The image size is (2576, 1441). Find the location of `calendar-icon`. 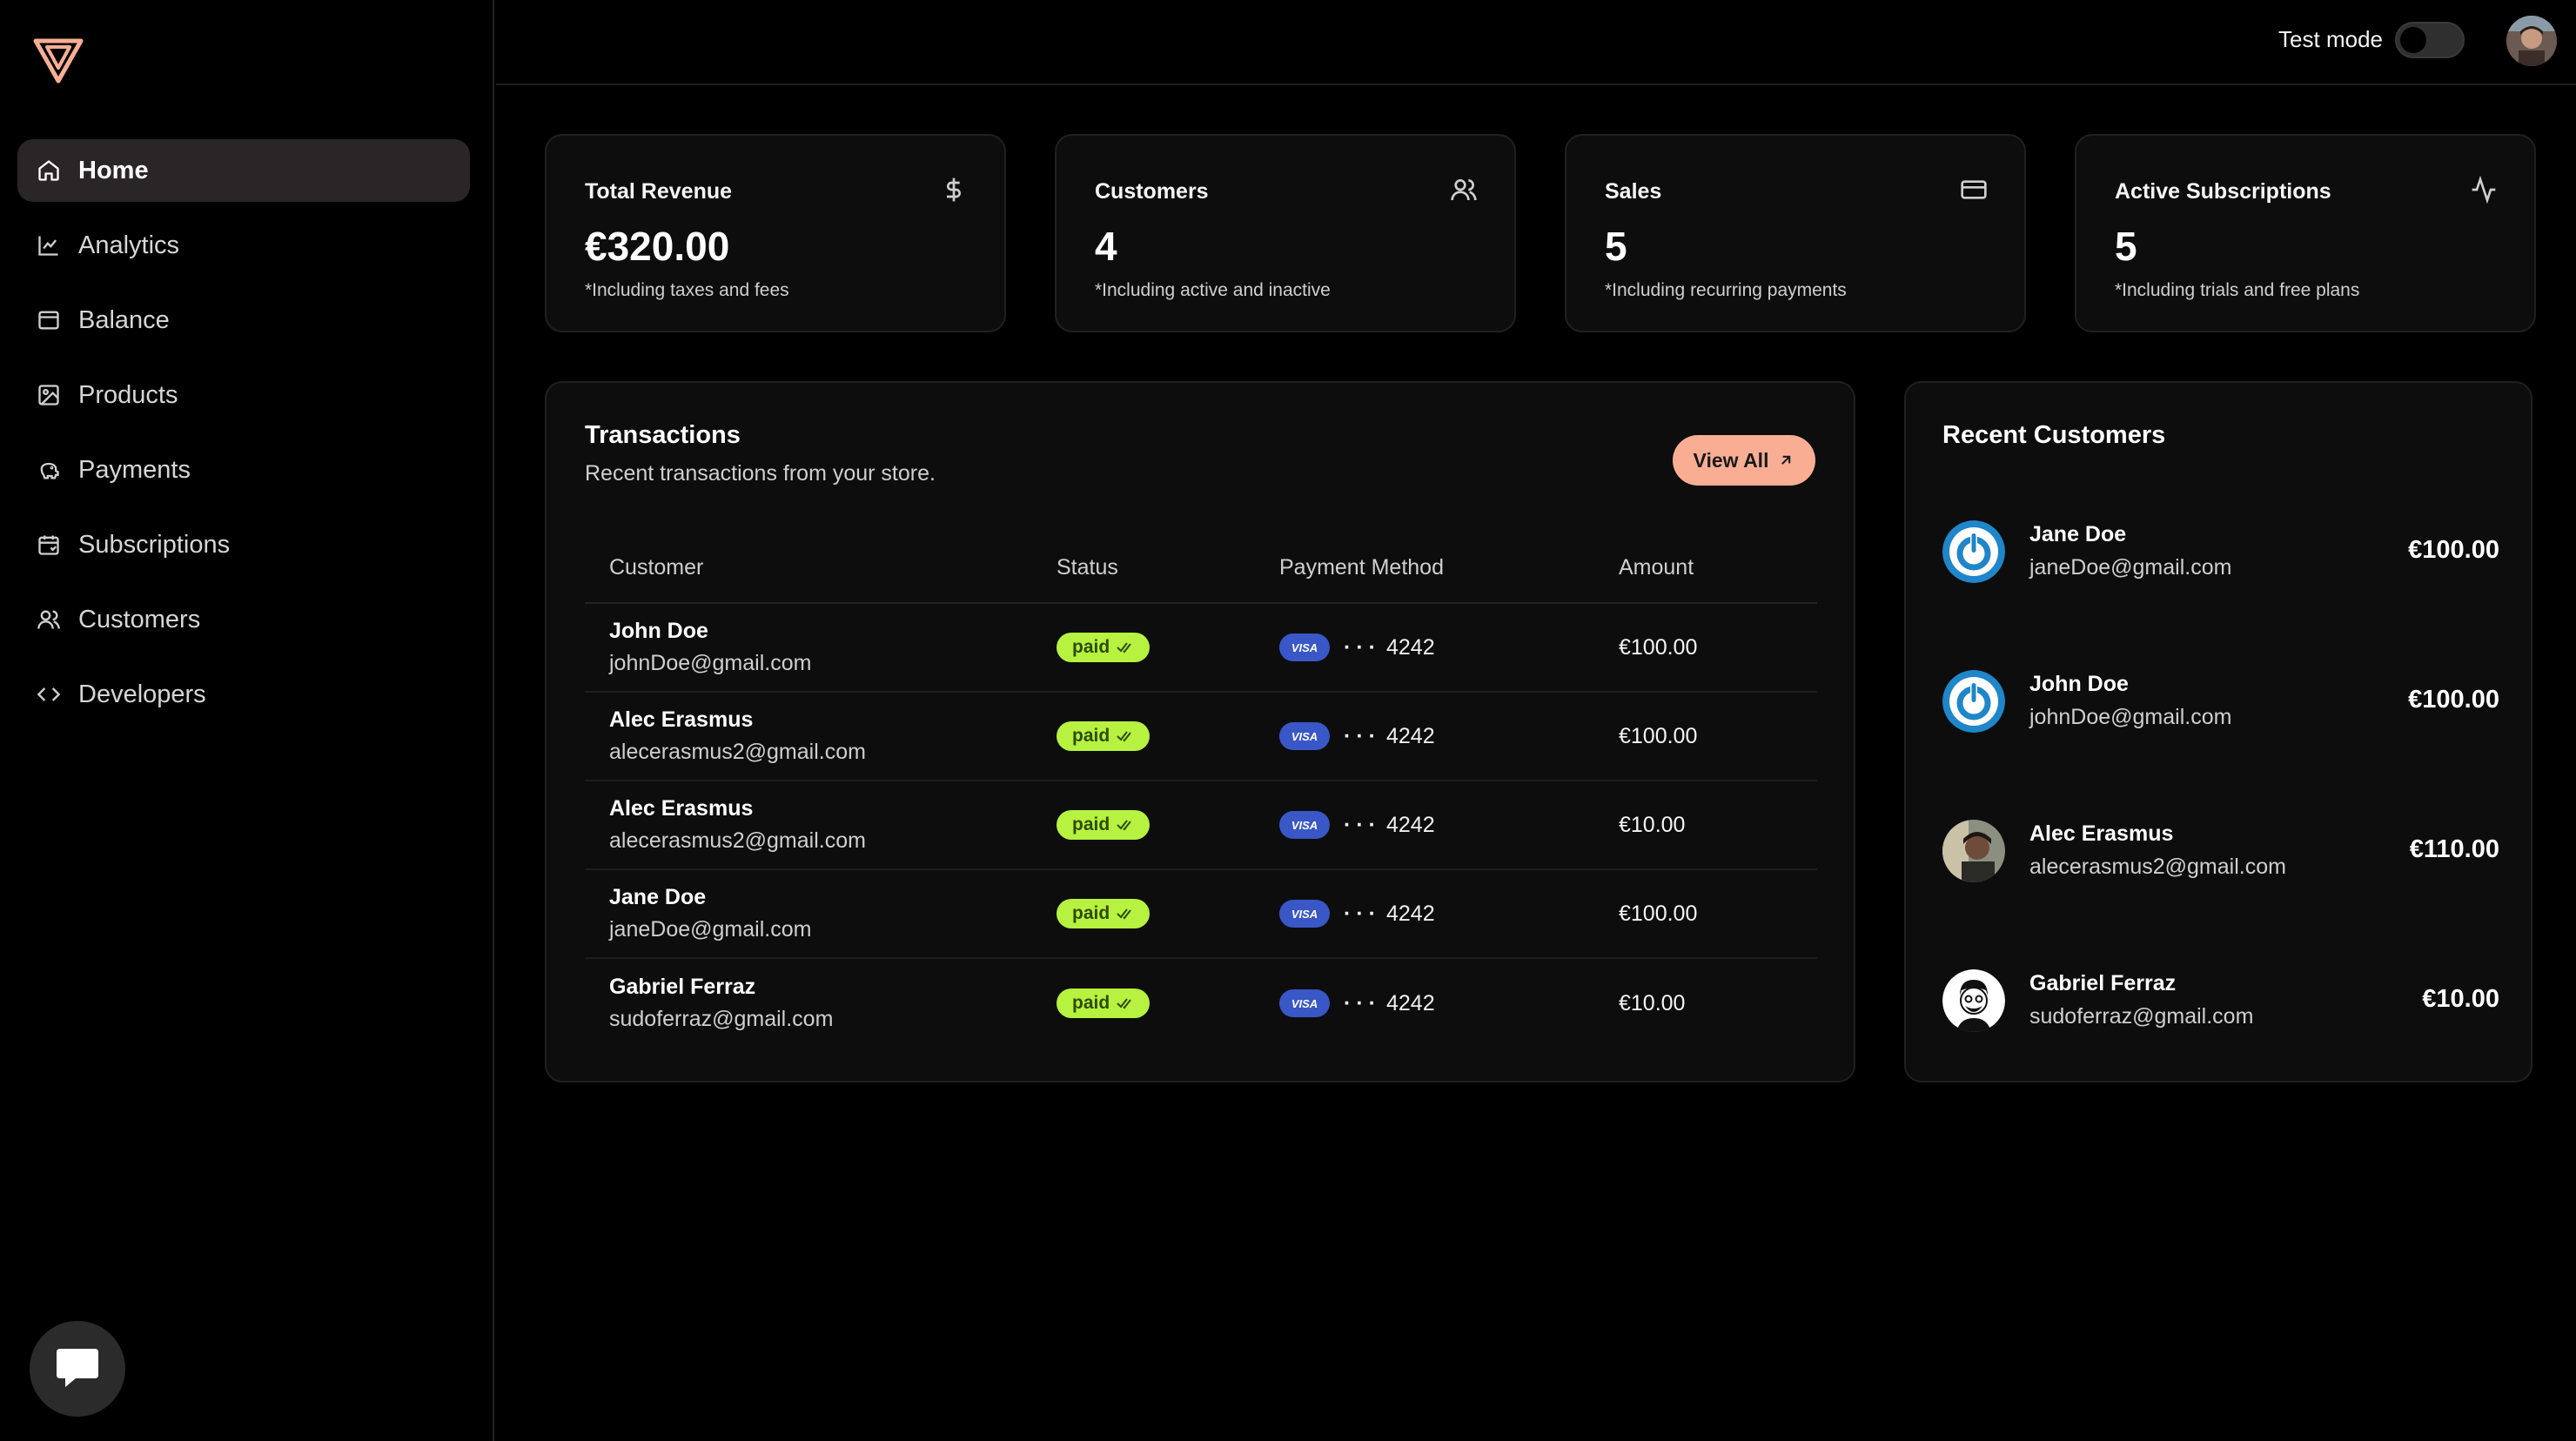

calendar-icon is located at coordinates (49, 545).